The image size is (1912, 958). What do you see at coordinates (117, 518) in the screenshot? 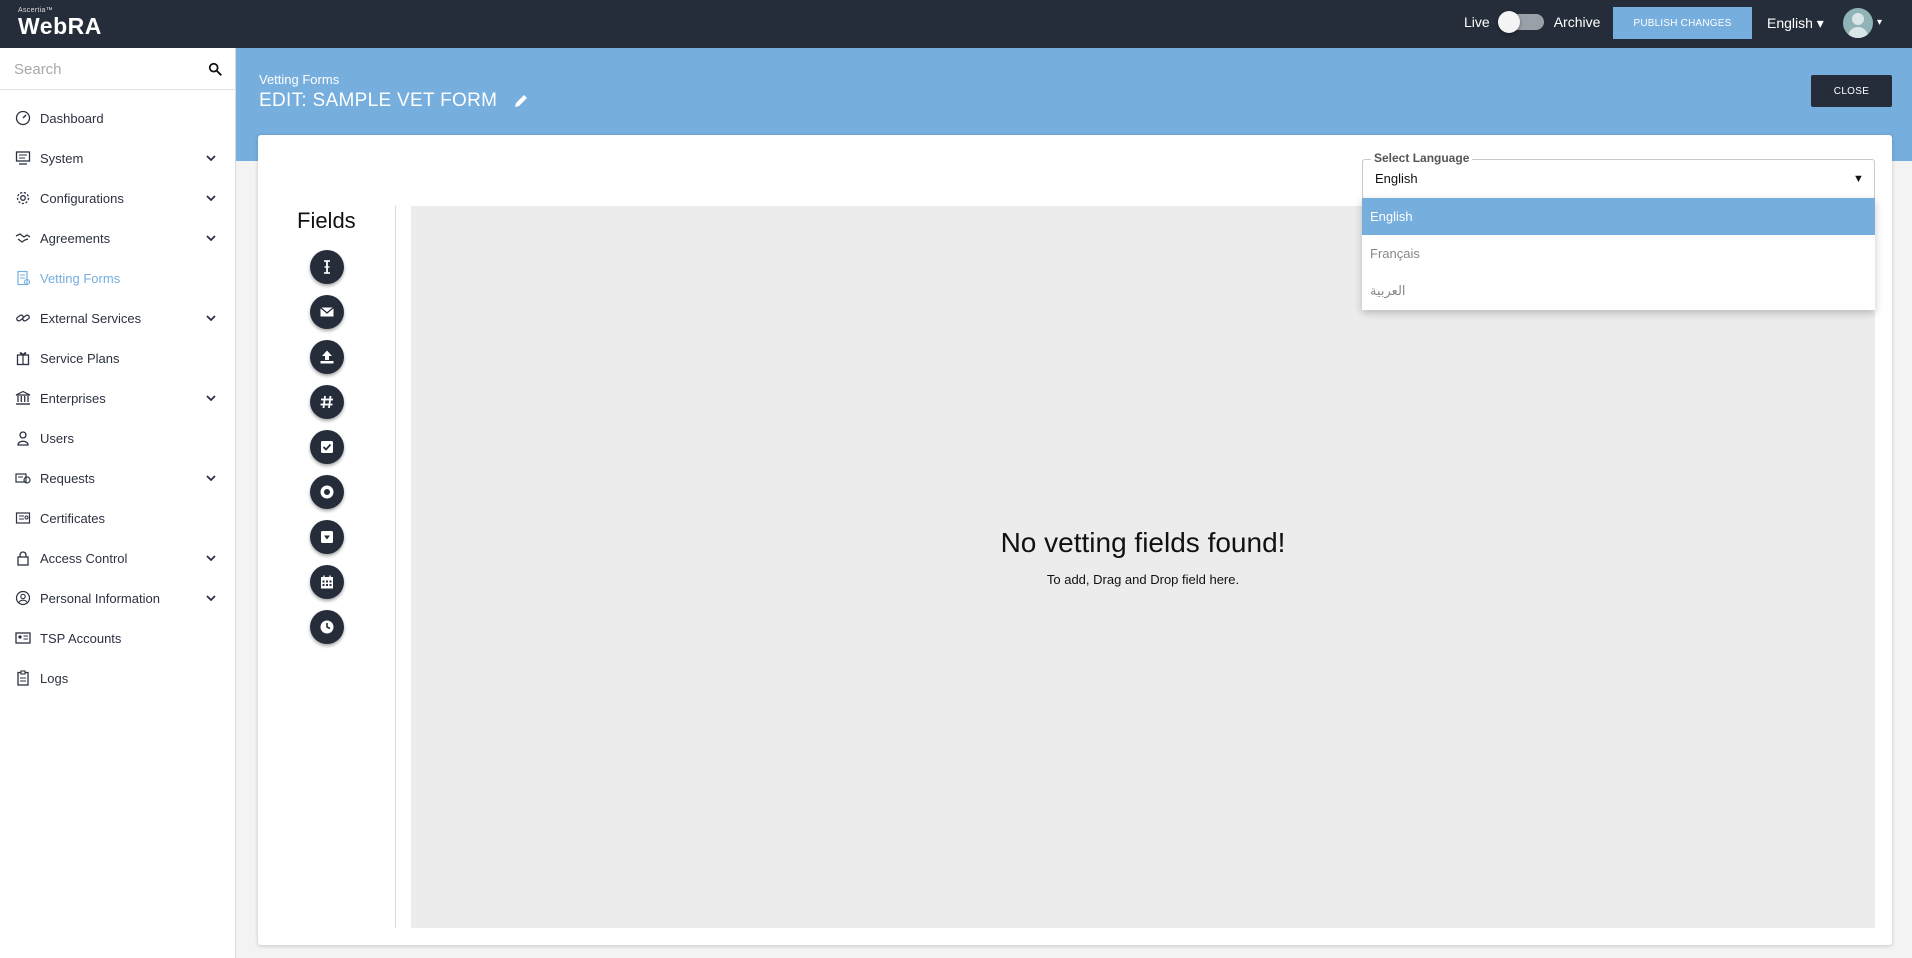
I see `sidebar-item-certificates: Certificates` at bounding box center [117, 518].